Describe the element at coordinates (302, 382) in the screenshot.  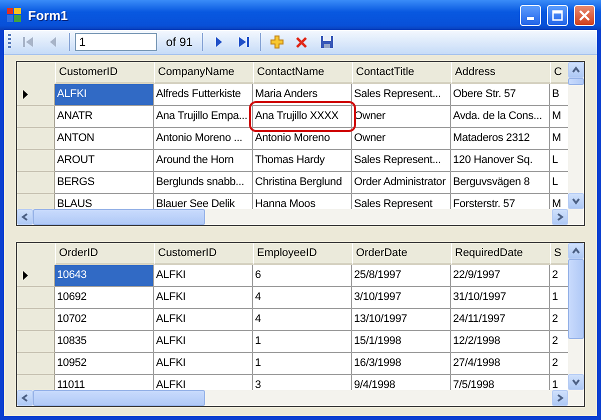
I see `table-cell: 3` at that location.